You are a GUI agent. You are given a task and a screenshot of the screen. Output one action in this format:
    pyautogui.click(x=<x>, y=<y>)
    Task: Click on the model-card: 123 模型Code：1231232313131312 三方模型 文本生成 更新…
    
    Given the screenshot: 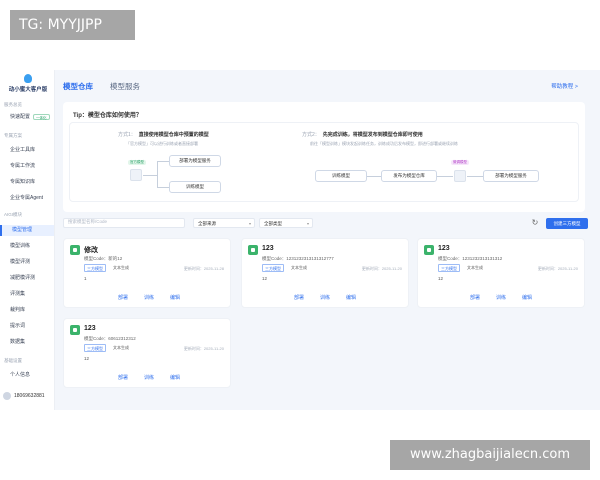 What is the action you would take?
    pyautogui.click(x=501, y=273)
    